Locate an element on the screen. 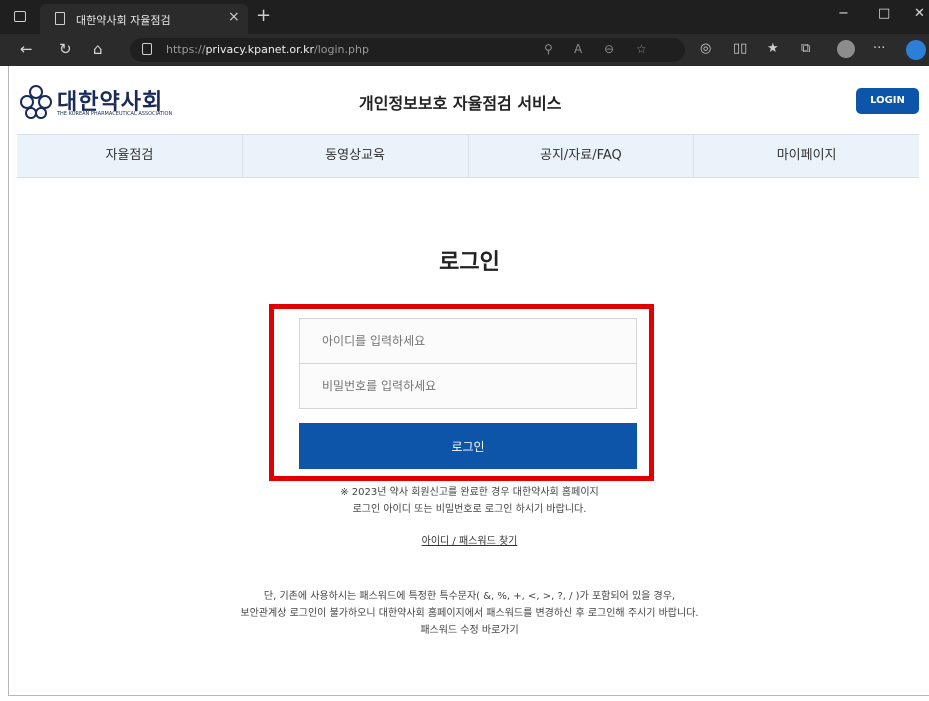 Image resolution: width=929 pixels, height=701 pixels. split-screen-icon: ▯▯ is located at coordinates (740, 48).